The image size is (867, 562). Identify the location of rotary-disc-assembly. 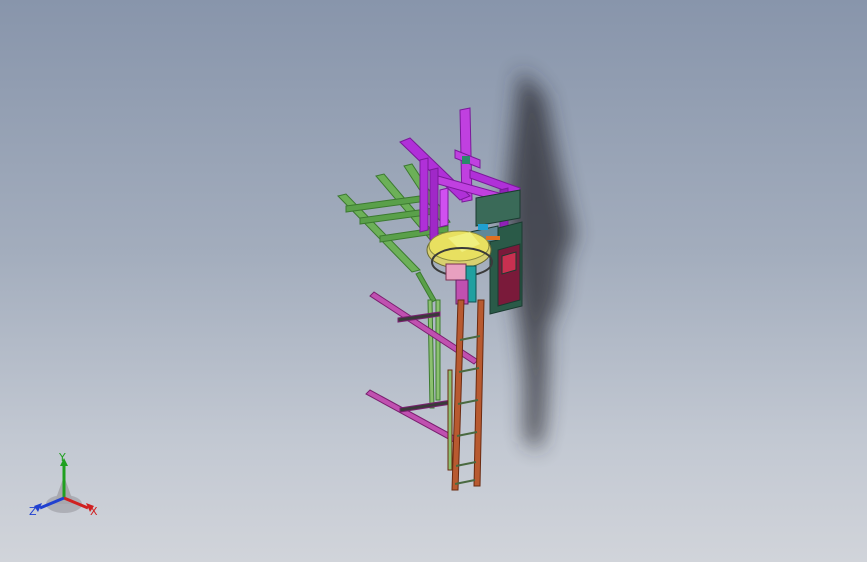
(459, 267).